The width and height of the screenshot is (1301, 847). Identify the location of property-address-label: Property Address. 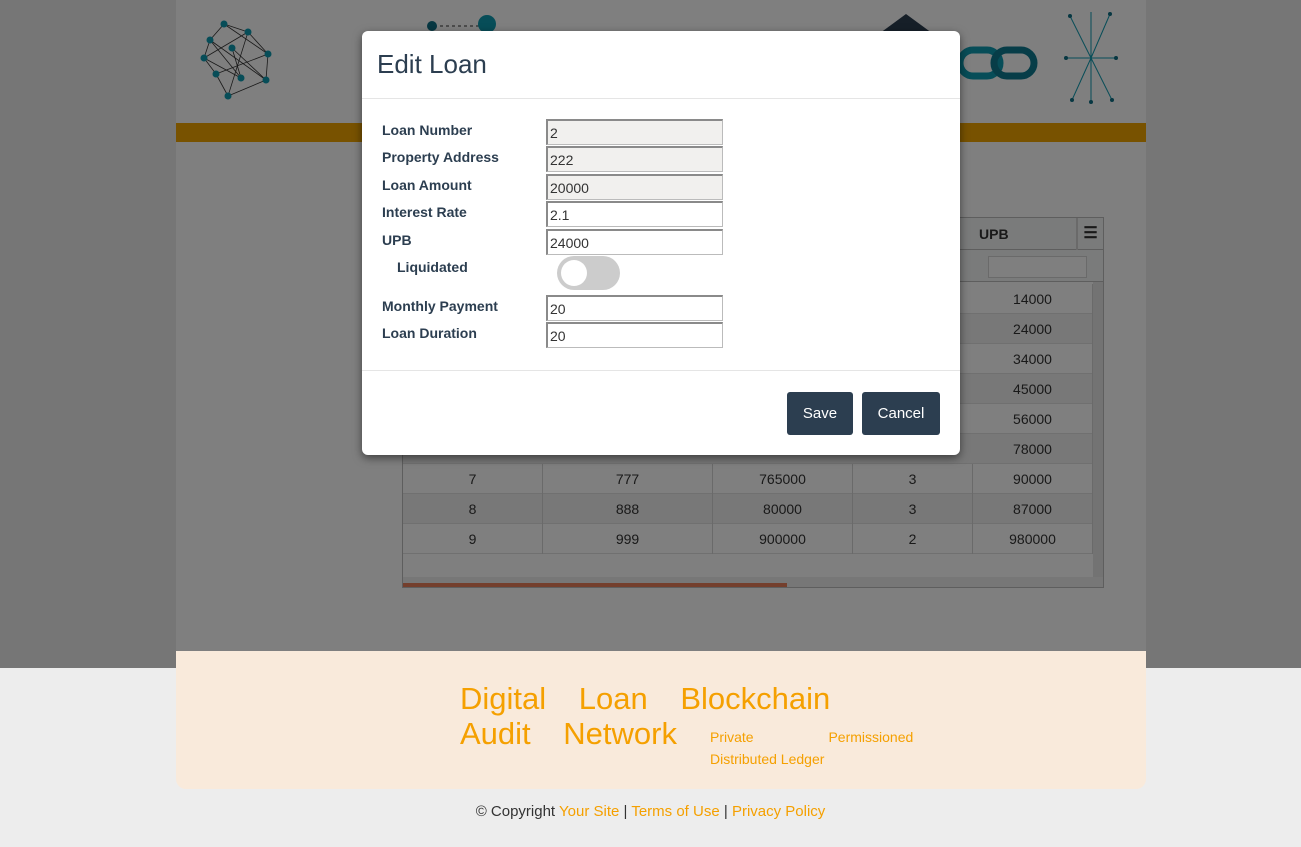
(440, 157).